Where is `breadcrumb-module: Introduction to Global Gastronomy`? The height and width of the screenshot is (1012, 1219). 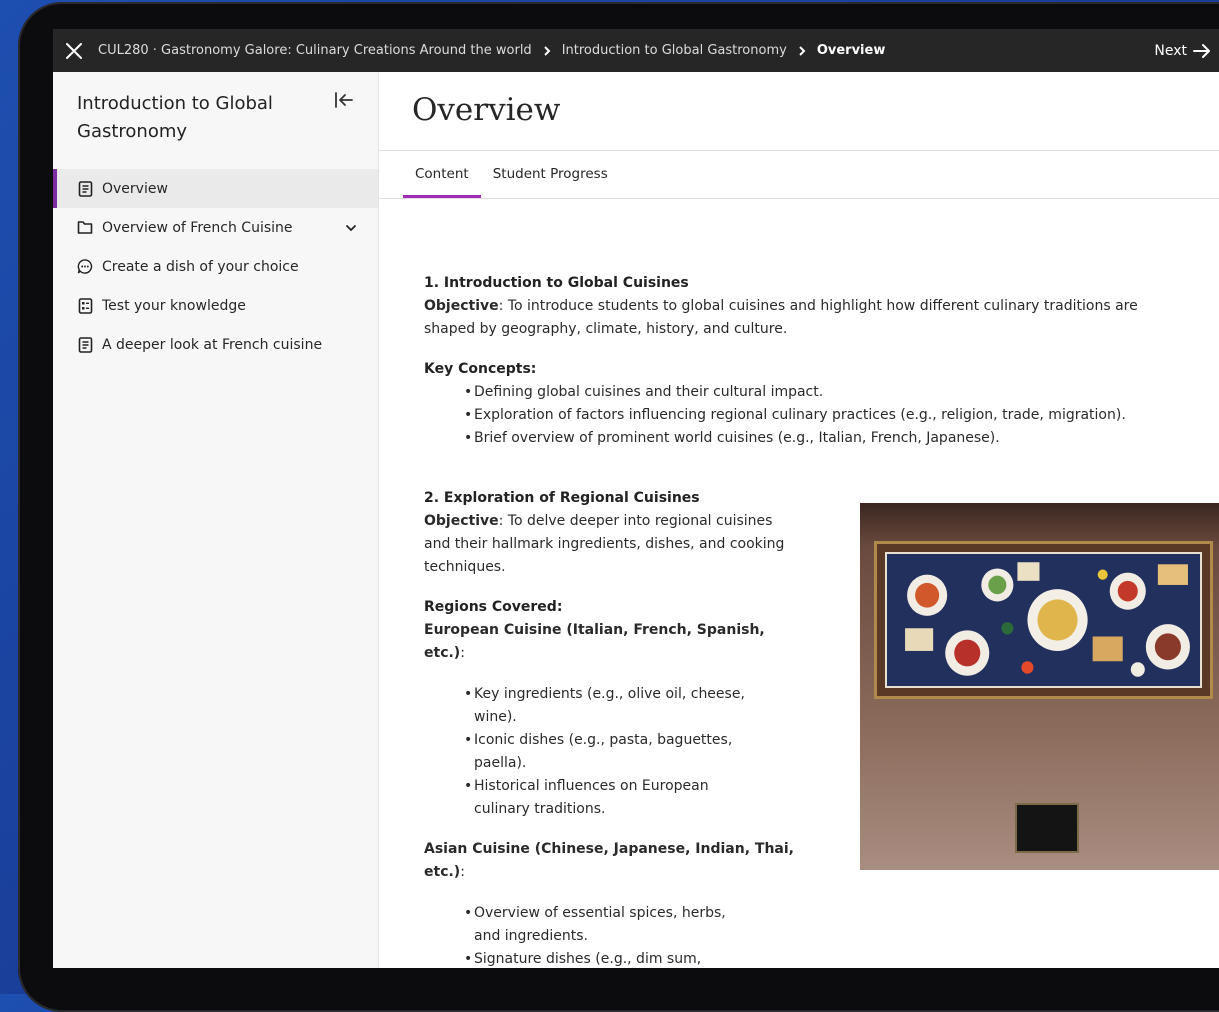
breadcrumb-module: Introduction to Global Gastronomy is located at coordinates (674, 50).